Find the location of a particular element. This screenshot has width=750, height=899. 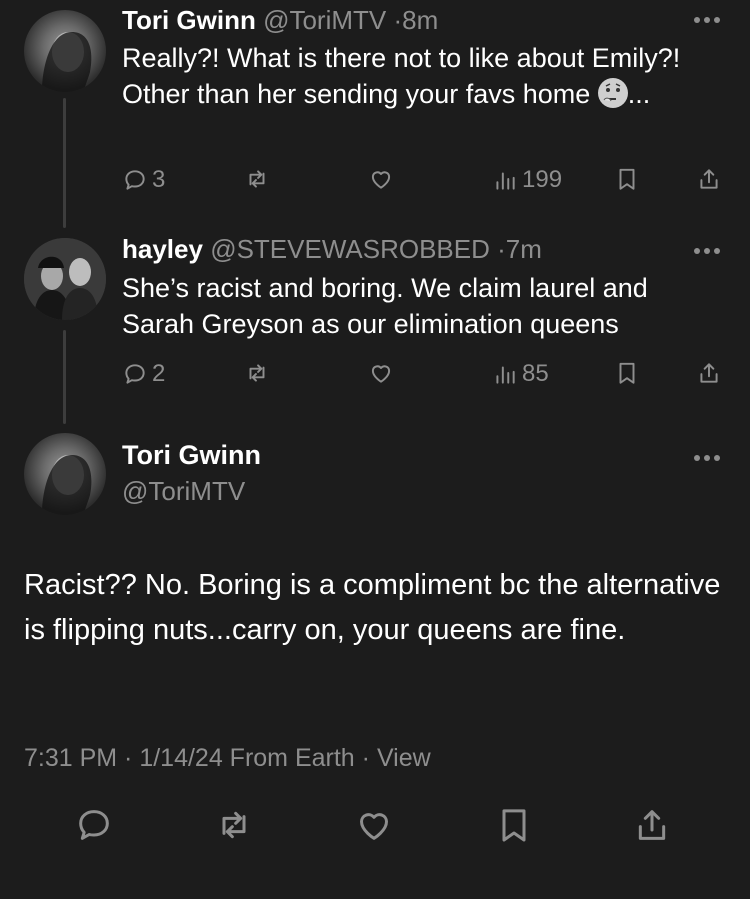

author-handle: @STEVEWASROBBED is located at coordinates (350, 249).